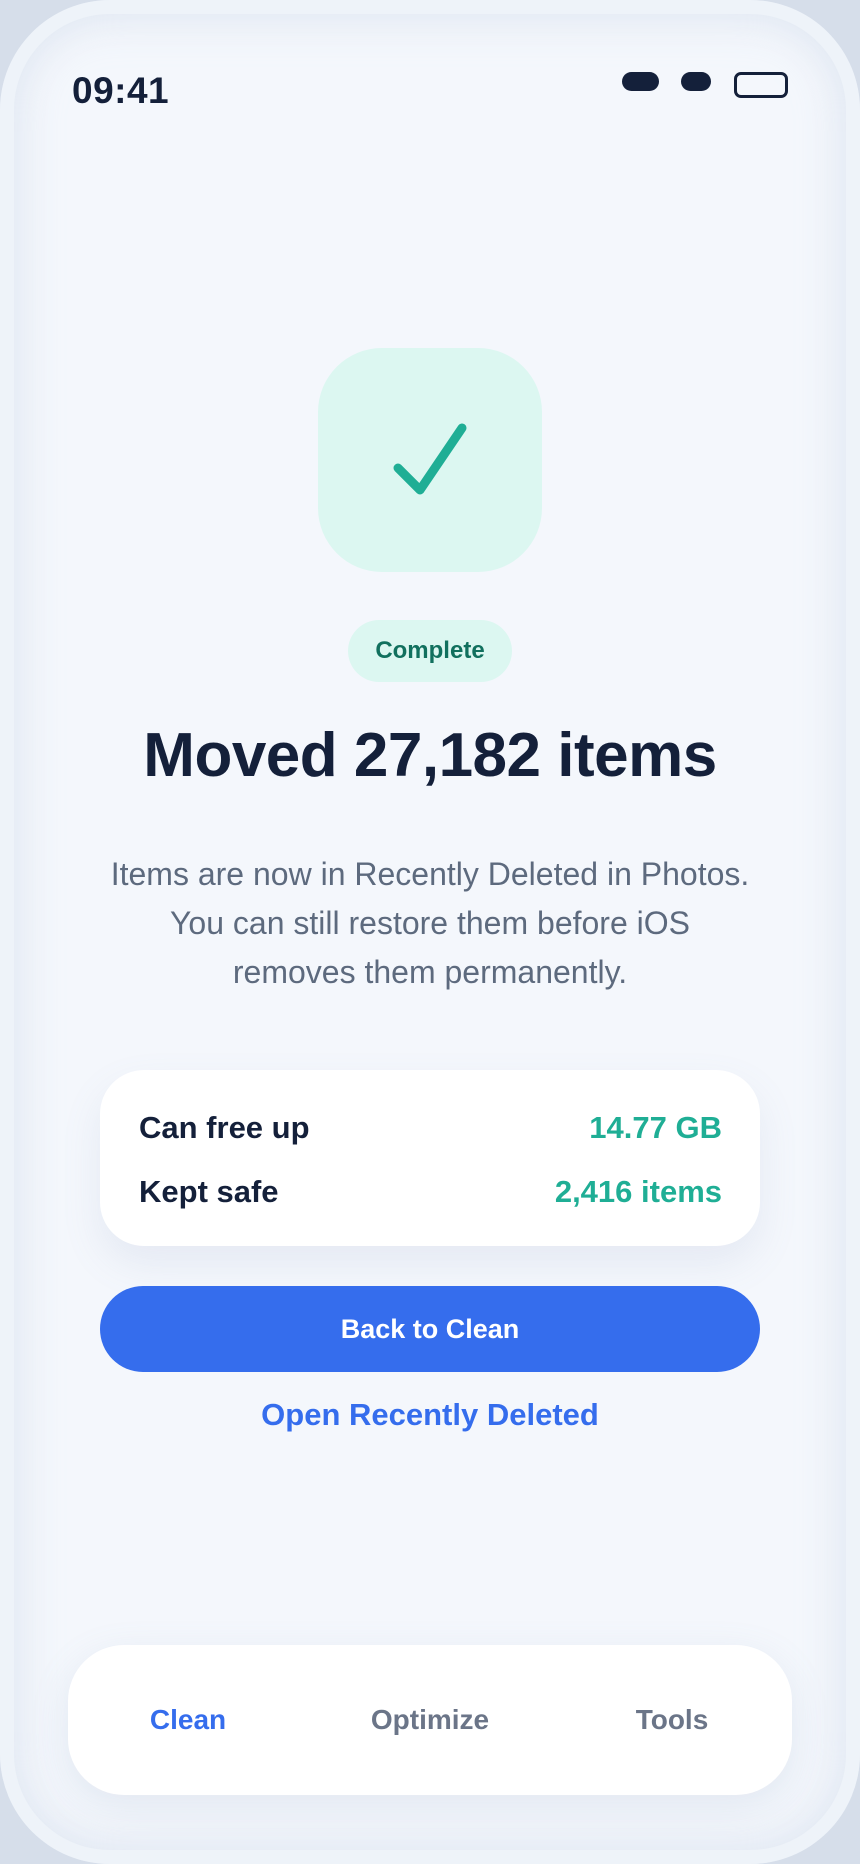  What do you see at coordinates (696, 81) in the screenshot?
I see `wifi-icon` at bounding box center [696, 81].